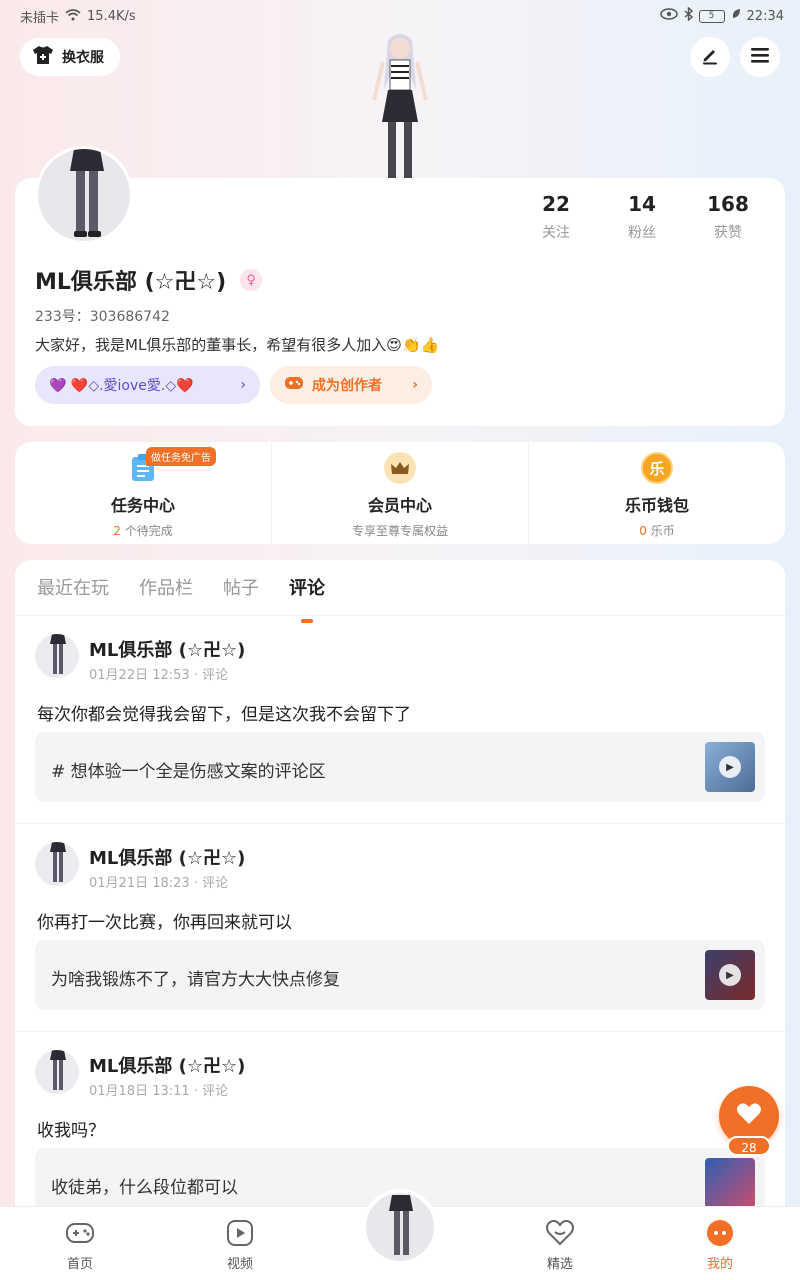  I want to click on nav-home: 首页, so click(80, 1244).